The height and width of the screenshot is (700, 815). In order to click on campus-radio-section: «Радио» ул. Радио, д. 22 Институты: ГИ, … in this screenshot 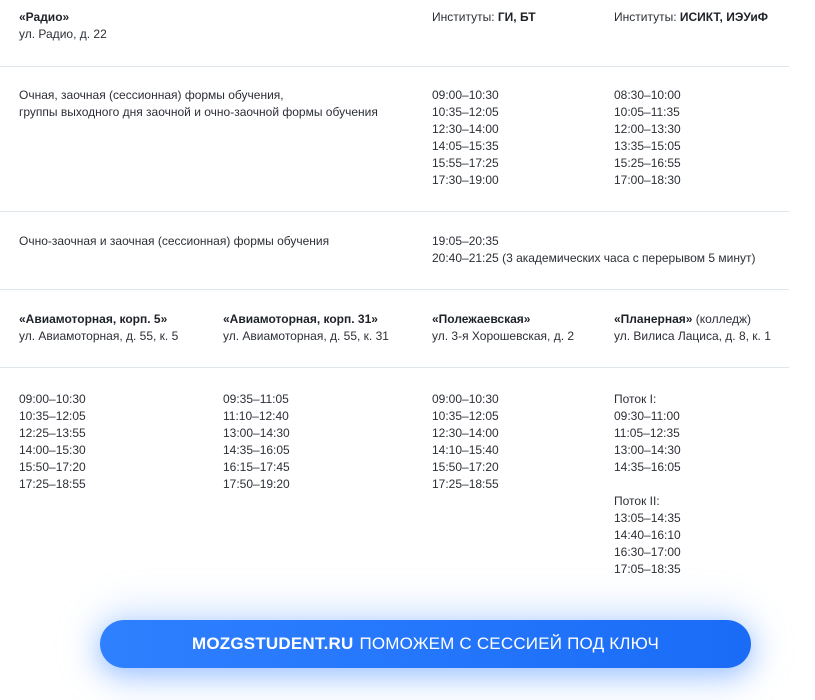, I will do `click(394, 33)`.